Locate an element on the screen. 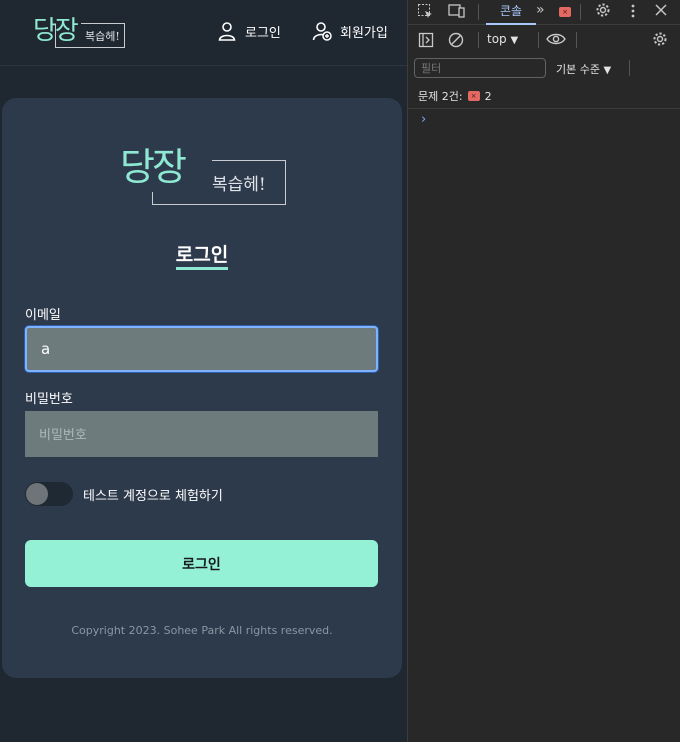 This screenshot has width=680, height=742. log-level-label: 기본 수준 is located at coordinates (578, 69).